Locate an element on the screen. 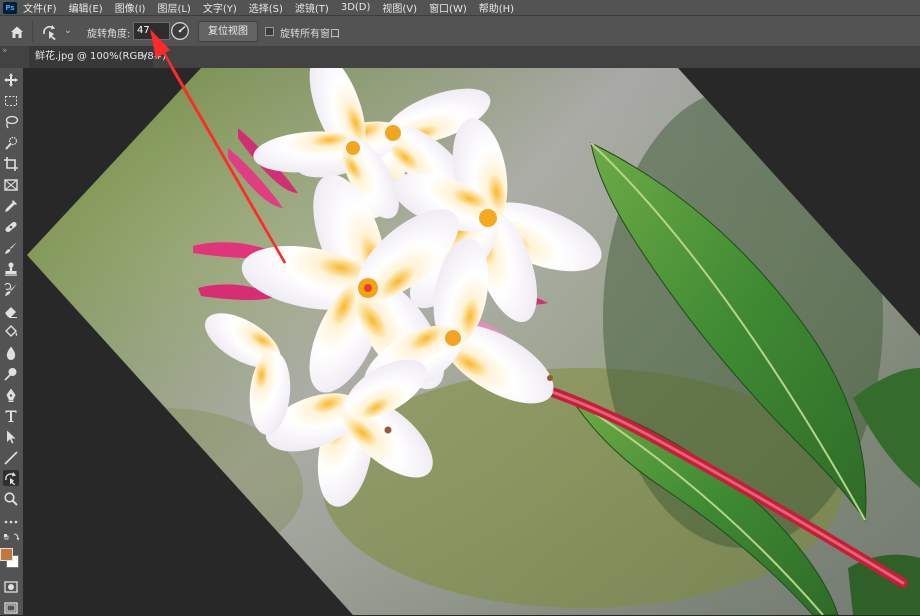  menu-3d: 3D(D) is located at coordinates (356, 7).